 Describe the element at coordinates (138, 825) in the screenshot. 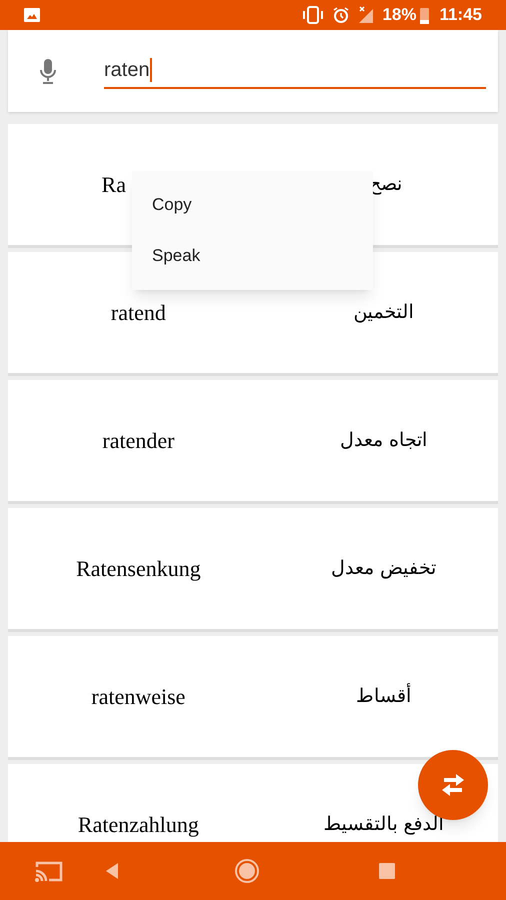

I see `german-word: Ratenzahlung` at that location.